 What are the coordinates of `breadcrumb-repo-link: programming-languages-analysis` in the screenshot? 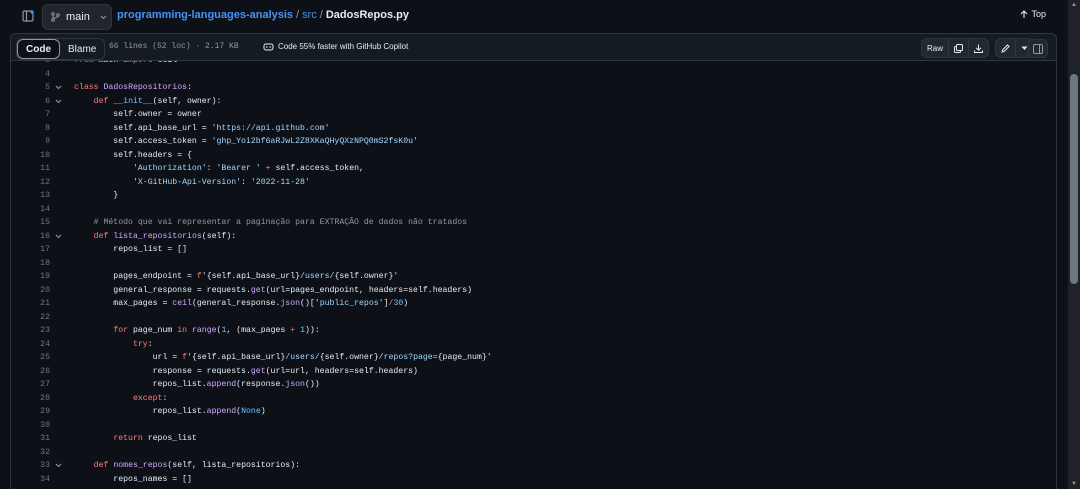 It's located at (205, 15).